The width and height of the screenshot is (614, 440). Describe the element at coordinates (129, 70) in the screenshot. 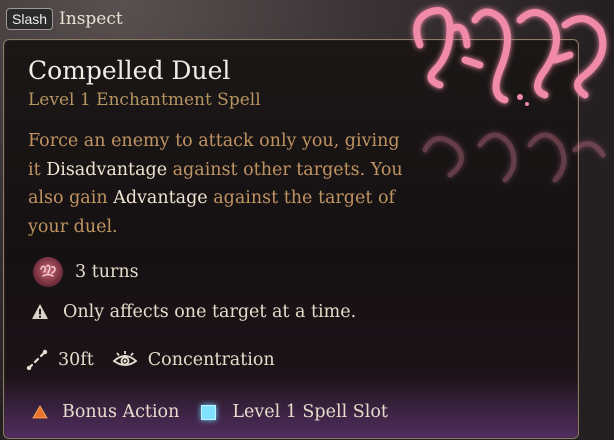

I see `spell-title: Compelled Duel` at that location.